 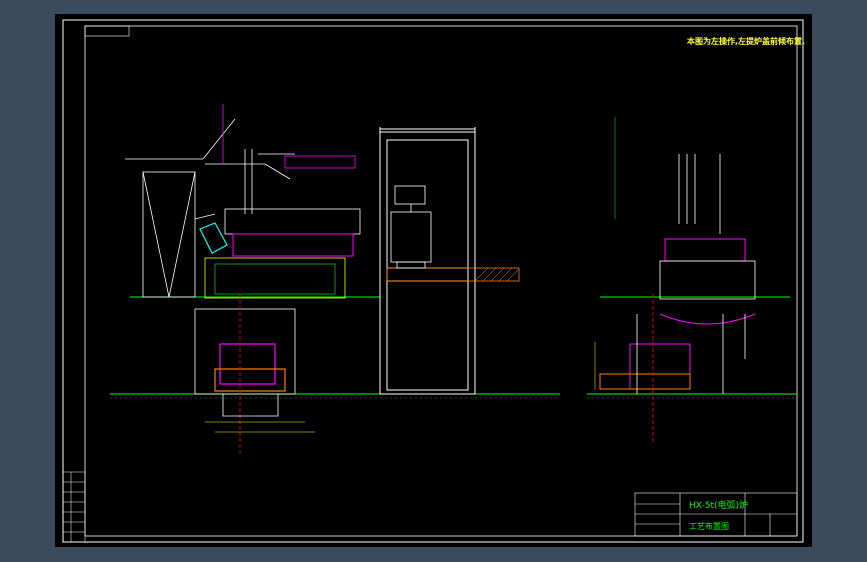 What do you see at coordinates (453, 274) in the screenshot?
I see `hatched-floor` at bounding box center [453, 274].